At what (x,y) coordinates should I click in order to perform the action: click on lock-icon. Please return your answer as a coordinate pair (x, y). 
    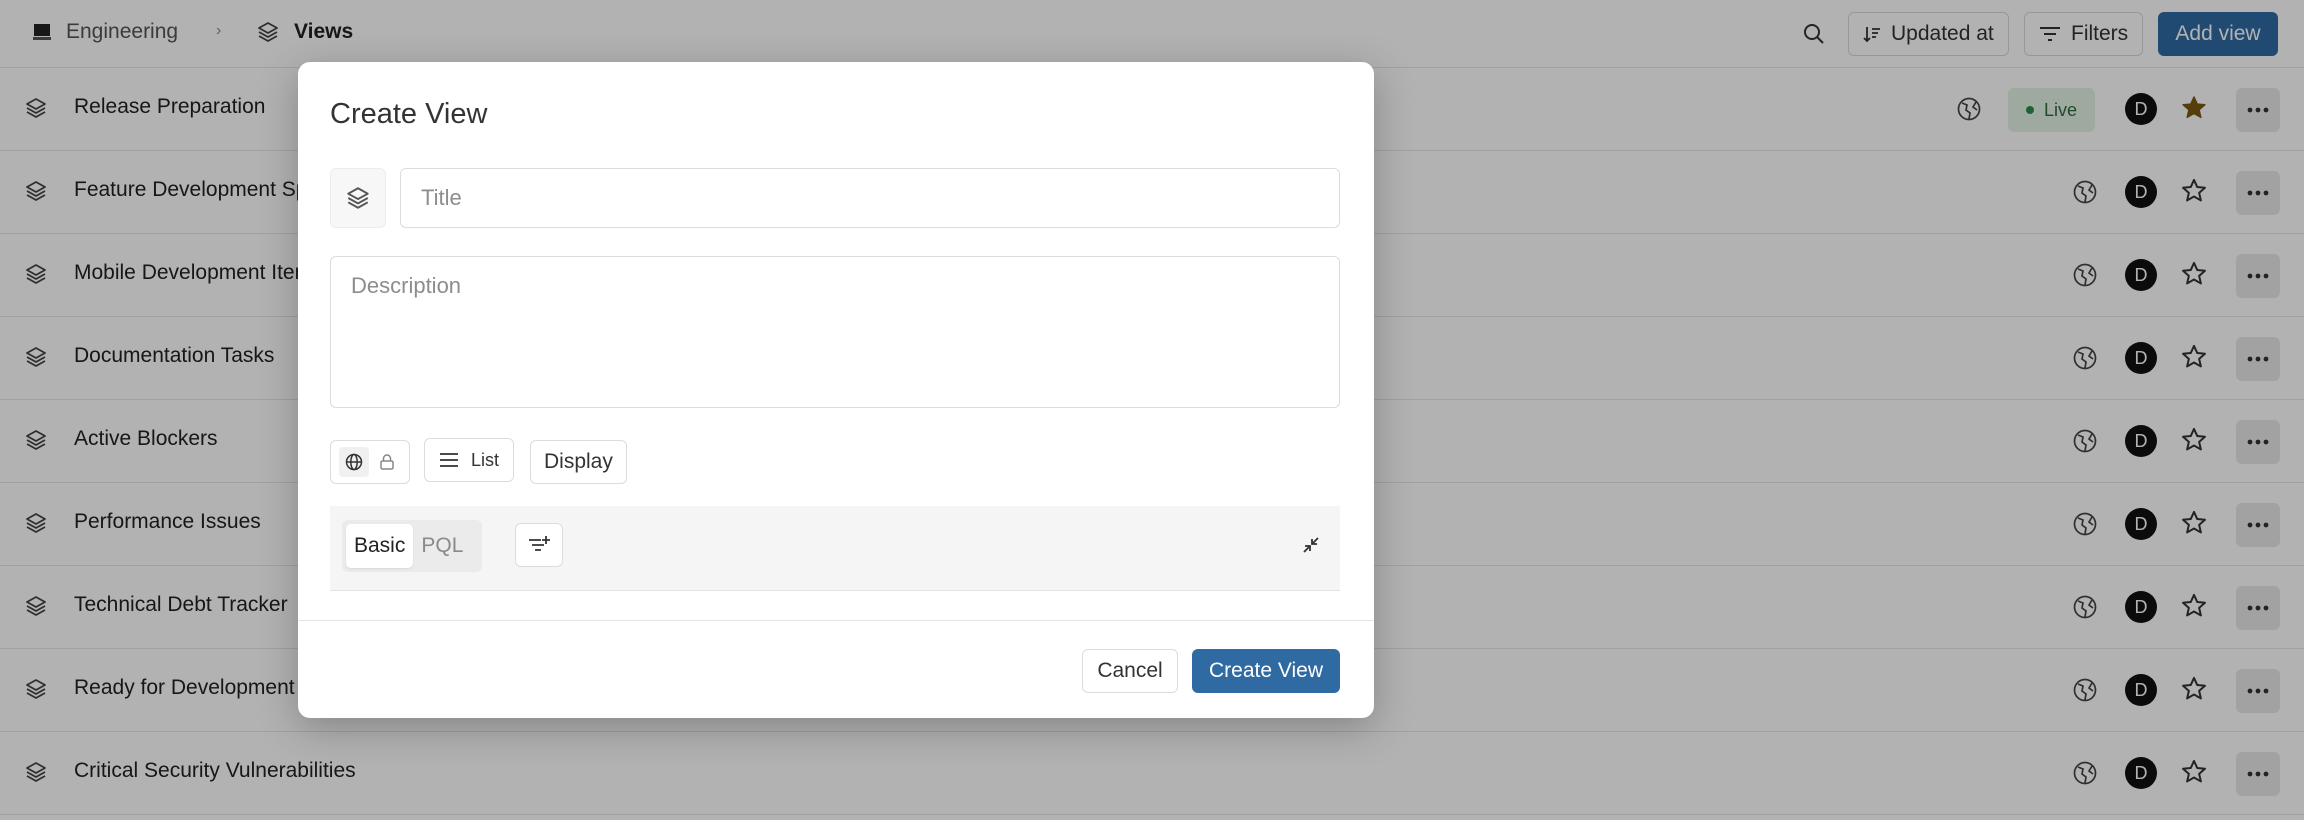
    Looking at the image, I should click on (386, 462).